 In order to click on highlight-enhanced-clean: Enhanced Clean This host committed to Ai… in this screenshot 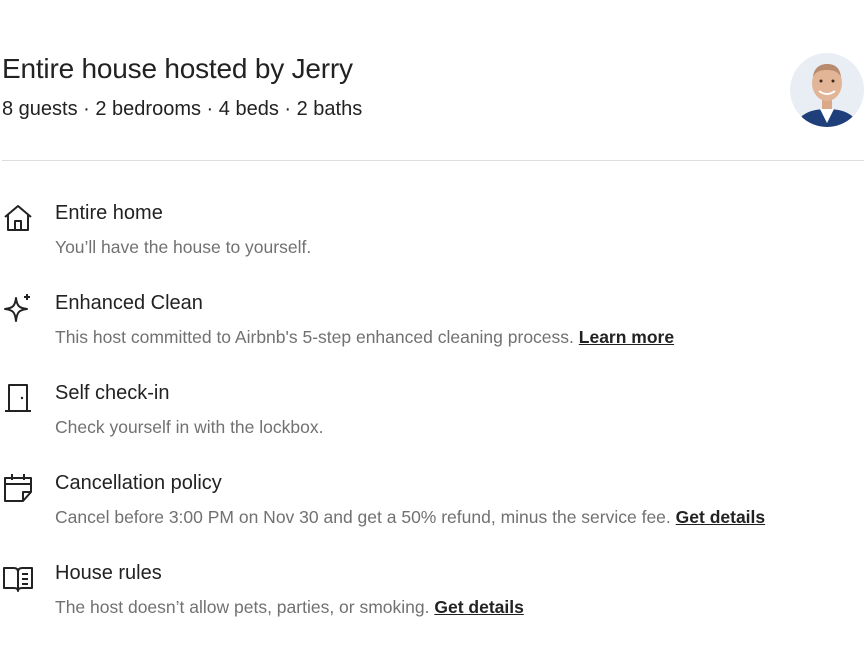, I will do `click(433, 327)`.